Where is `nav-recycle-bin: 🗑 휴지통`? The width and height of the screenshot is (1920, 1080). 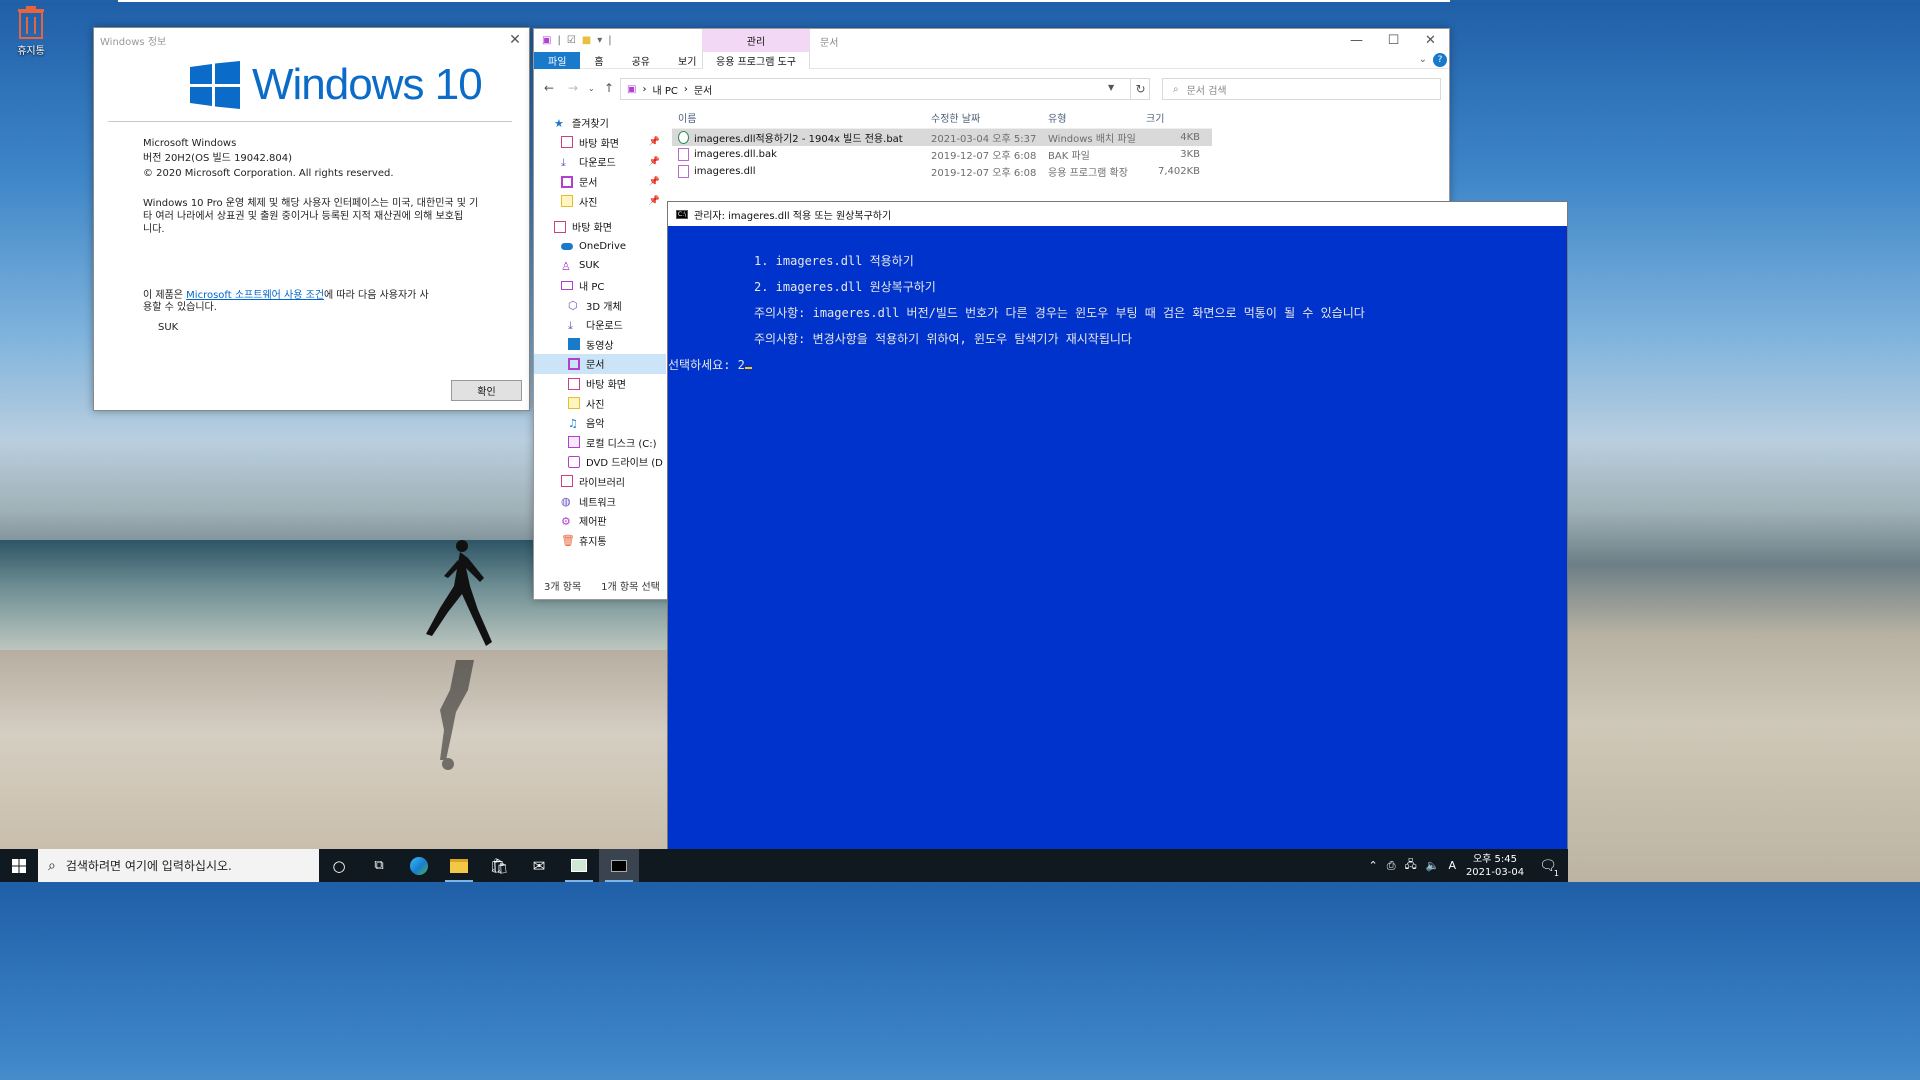
nav-recycle-bin: 🗑 휴지통 is located at coordinates (600, 540).